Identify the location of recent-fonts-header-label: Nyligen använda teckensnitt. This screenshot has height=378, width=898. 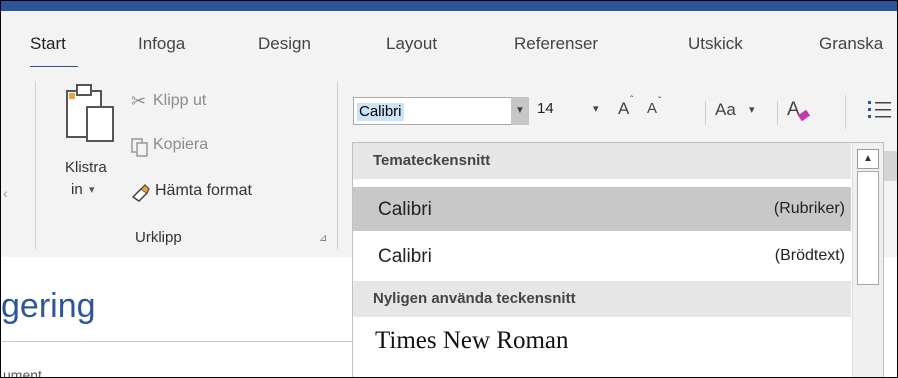
(474, 298).